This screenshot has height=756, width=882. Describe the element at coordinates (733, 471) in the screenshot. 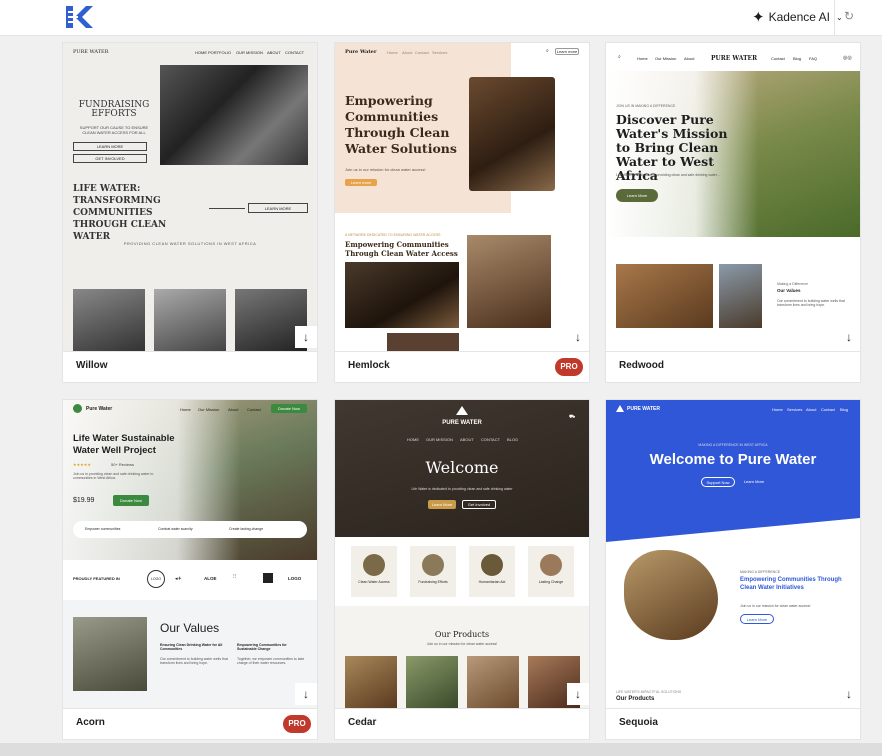

I see `sequoia-hero-bg` at that location.